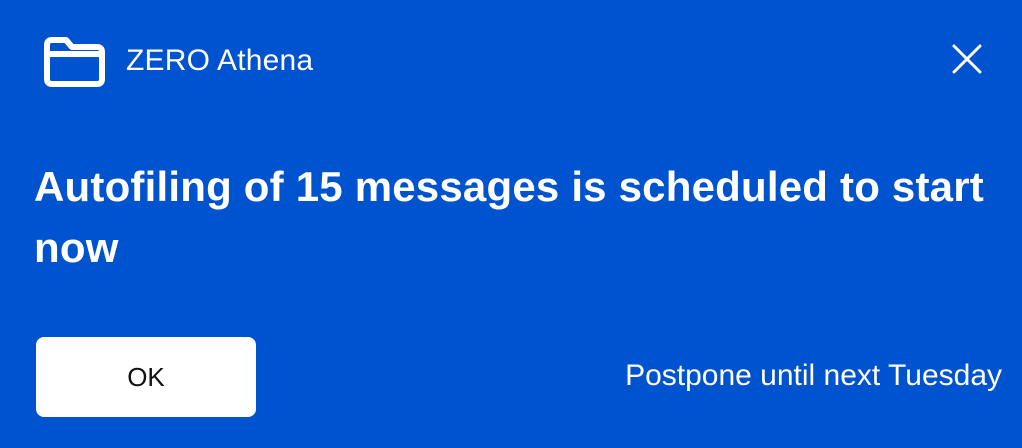 This screenshot has width=1022, height=448. Describe the element at coordinates (813, 376) in the screenshot. I see `postpone-button: Postpone until next Tuesday` at that location.